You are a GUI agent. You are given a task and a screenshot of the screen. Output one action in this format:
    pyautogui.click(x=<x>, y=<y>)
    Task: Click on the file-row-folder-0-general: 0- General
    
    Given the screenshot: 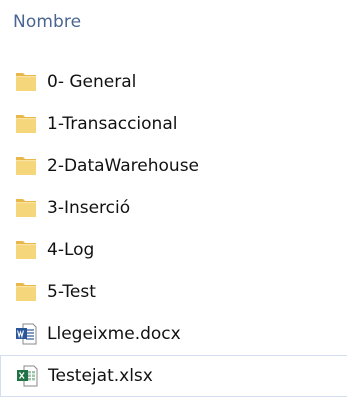 What is the action you would take?
    pyautogui.click(x=173, y=82)
    